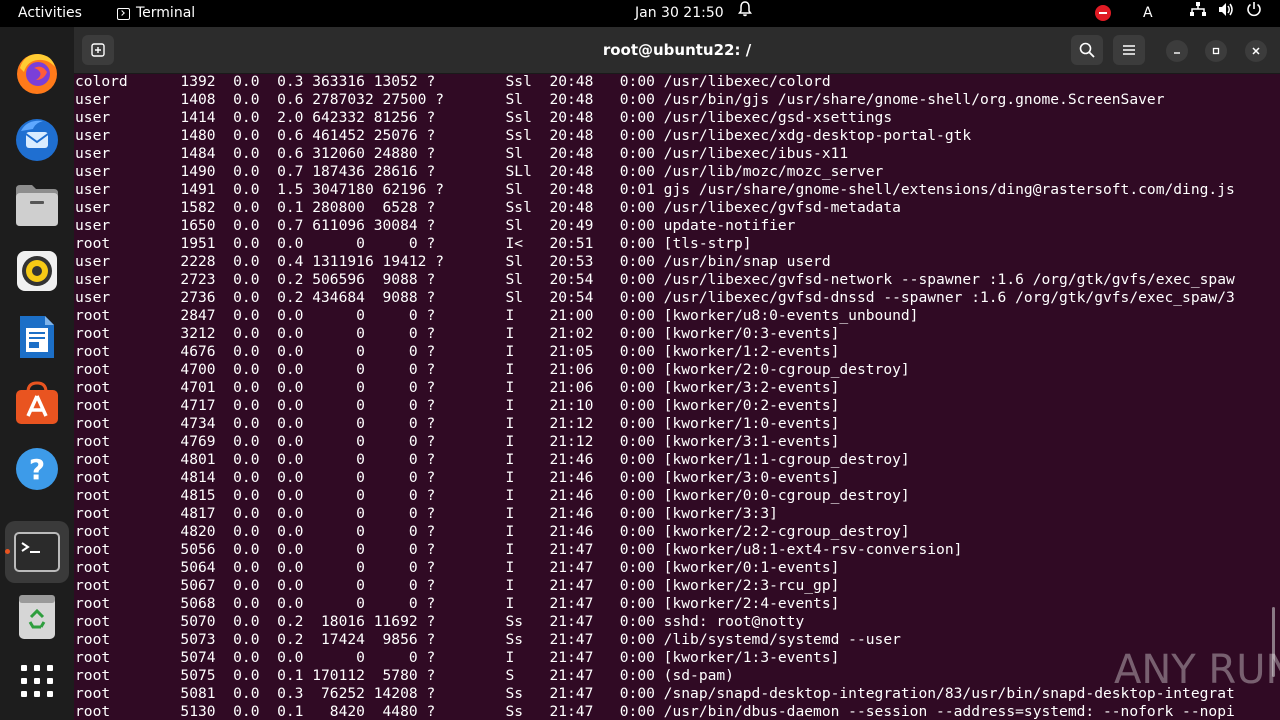 The image size is (1280, 720). Describe the element at coordinates (37, 617) in the screenshot. I see `trash-icon` at that location.